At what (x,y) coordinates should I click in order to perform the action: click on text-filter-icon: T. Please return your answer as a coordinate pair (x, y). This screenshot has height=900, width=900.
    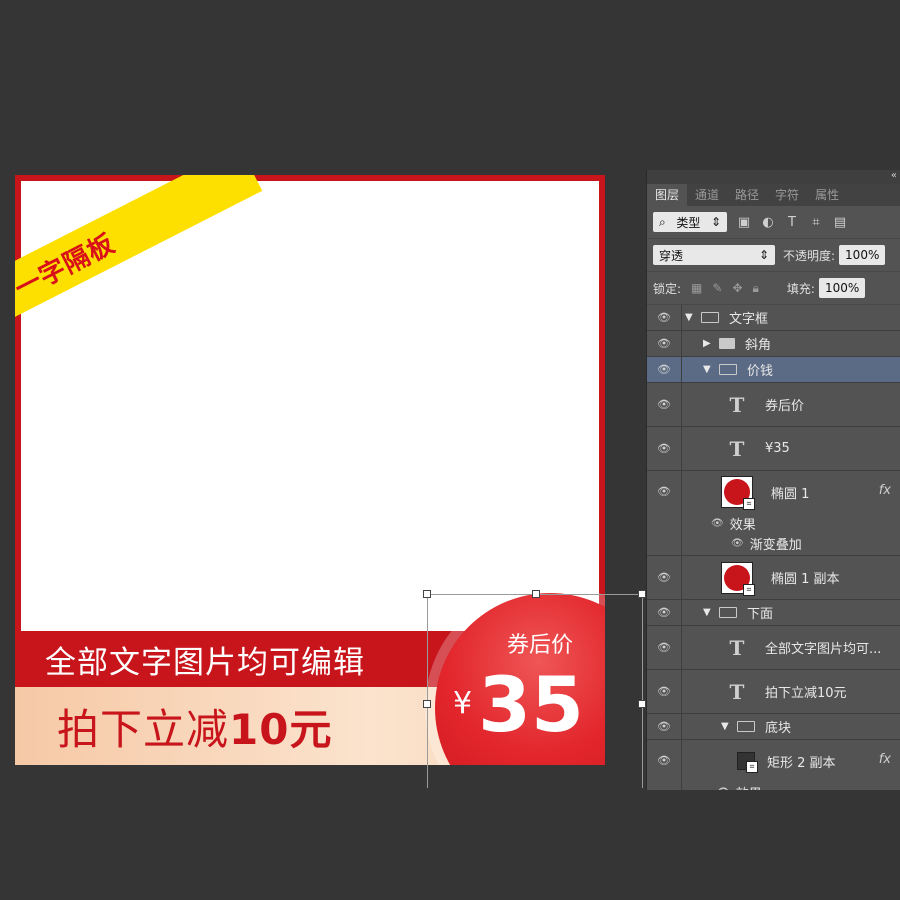
    Looking at the image, I should click on (792, 222).